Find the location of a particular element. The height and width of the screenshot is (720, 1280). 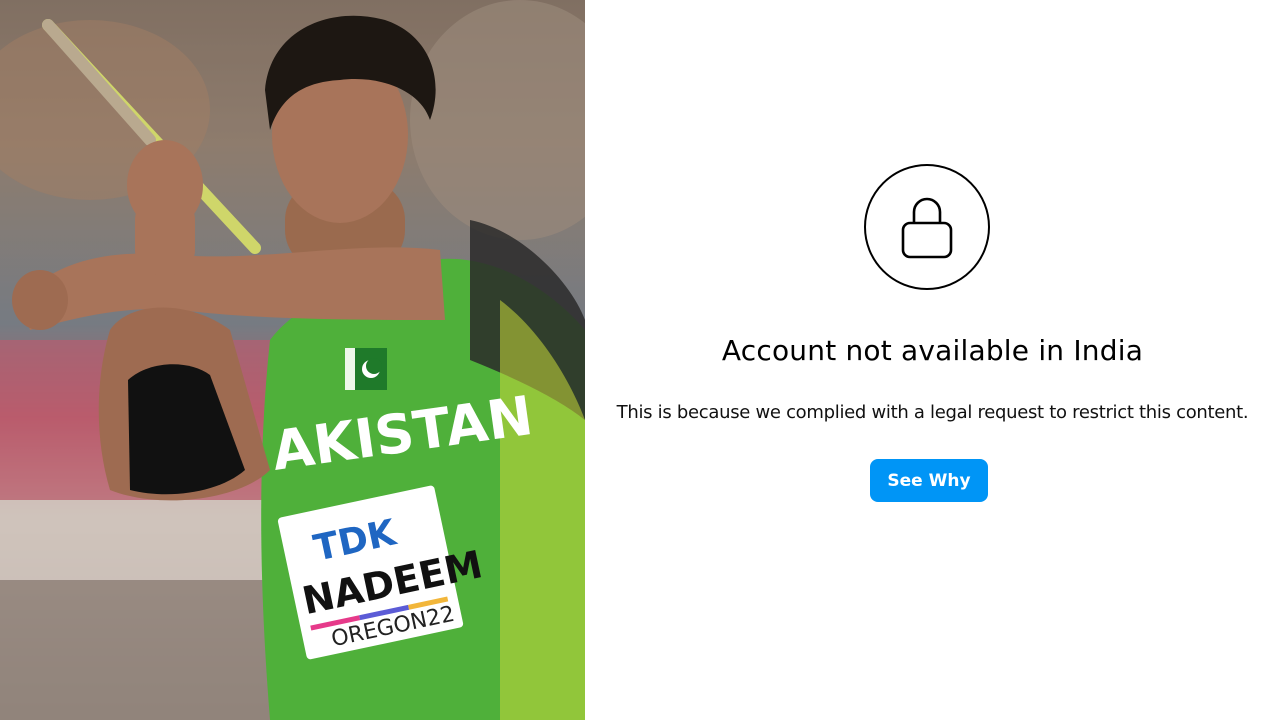

lock-badge is located at coordinates (927, 227).